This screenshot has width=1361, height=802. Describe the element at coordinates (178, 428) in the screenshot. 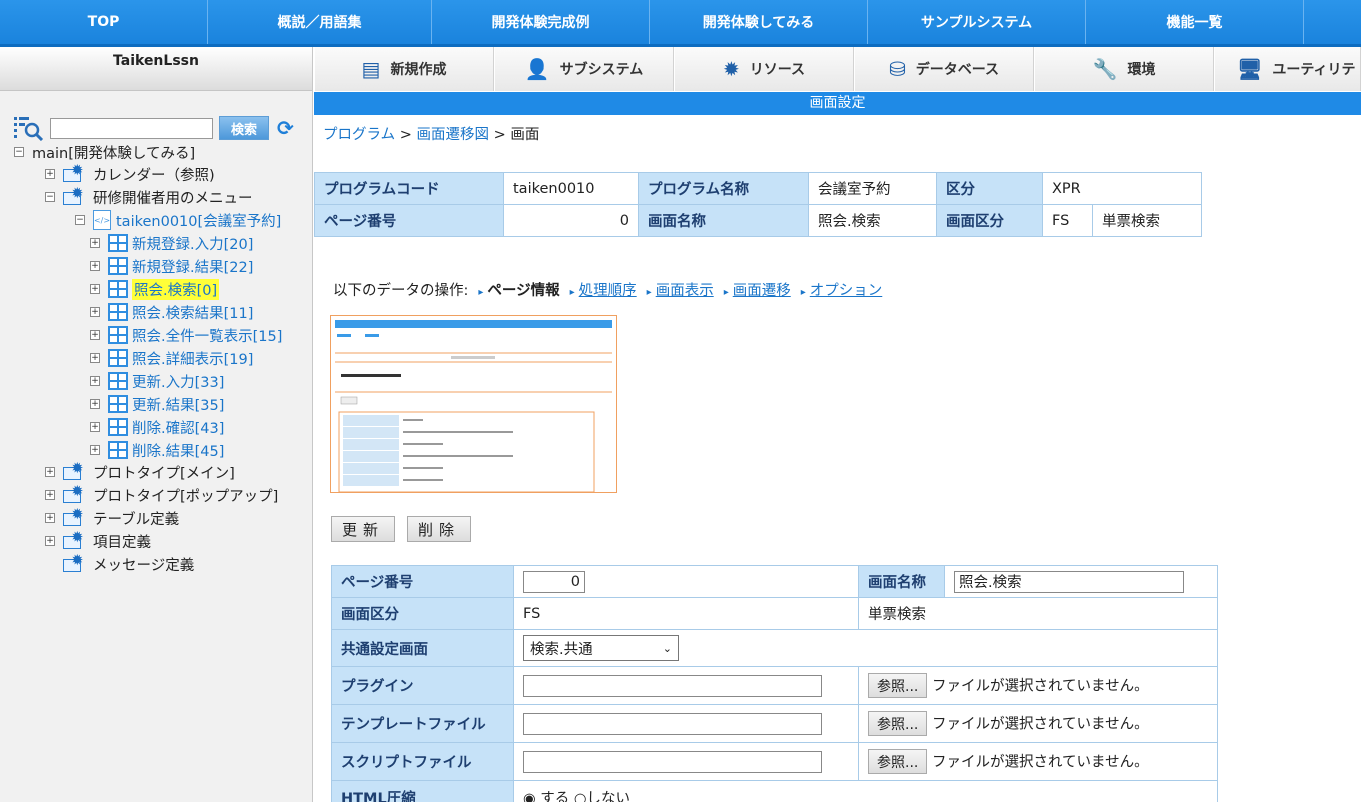

I see `tree-label: 削除.確認[43]` at that location.